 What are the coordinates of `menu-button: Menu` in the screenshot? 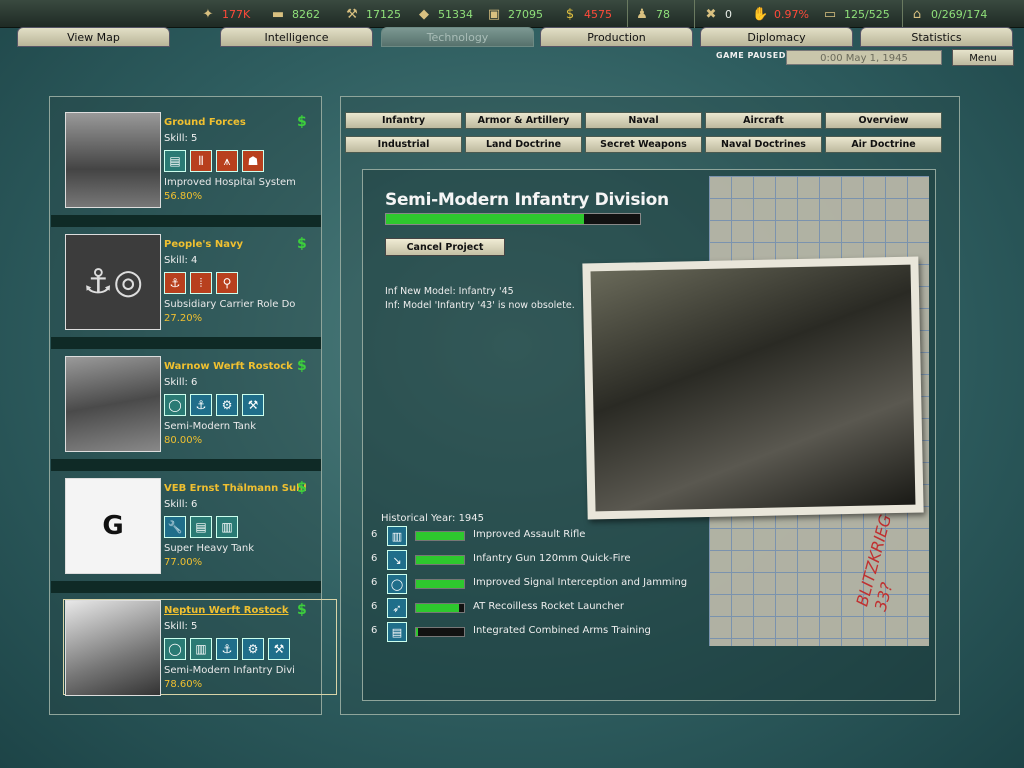 It's located at (983, 57).